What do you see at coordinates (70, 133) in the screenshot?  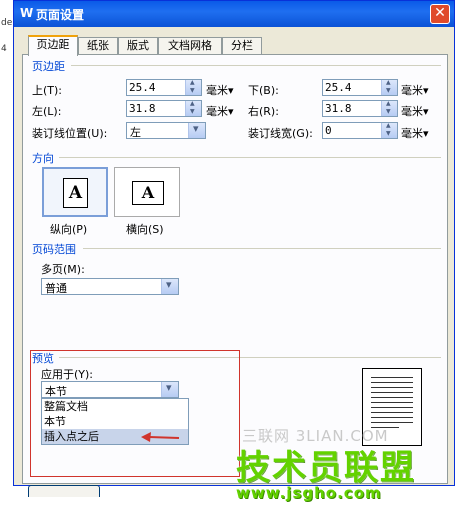 I see `gutter-position-label: 装订线位置(U):` at bounding box center [70, 133].